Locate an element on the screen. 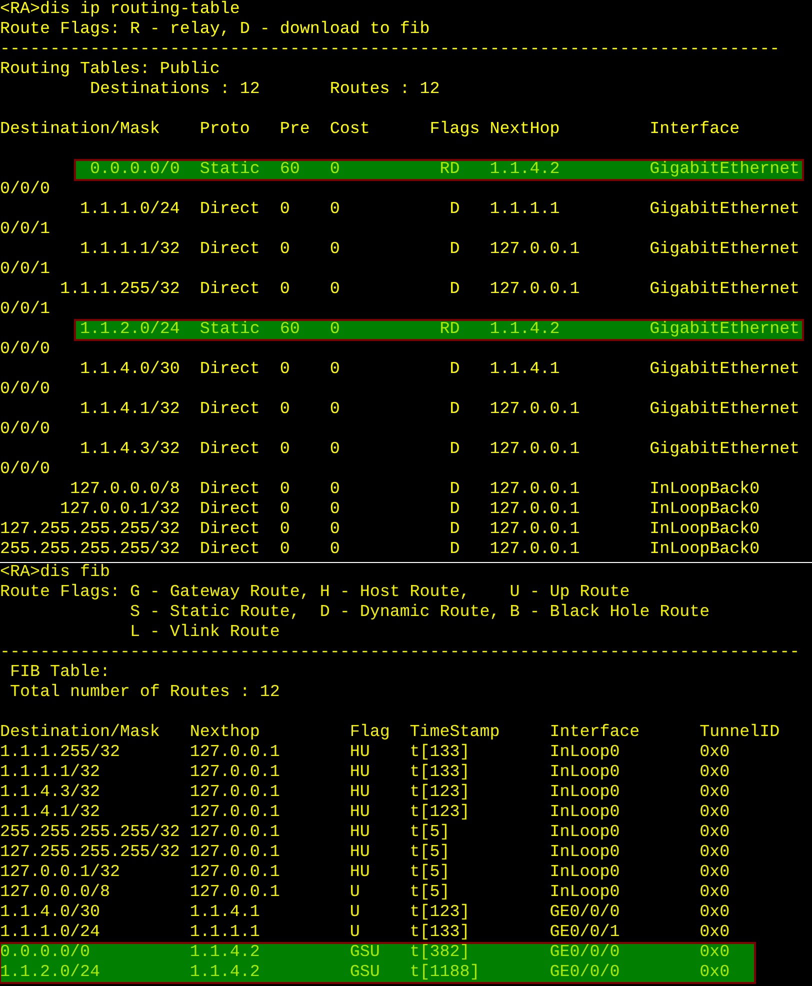  destination-cell: 0.0.0.0/0 is located at coordinates (135, 170).